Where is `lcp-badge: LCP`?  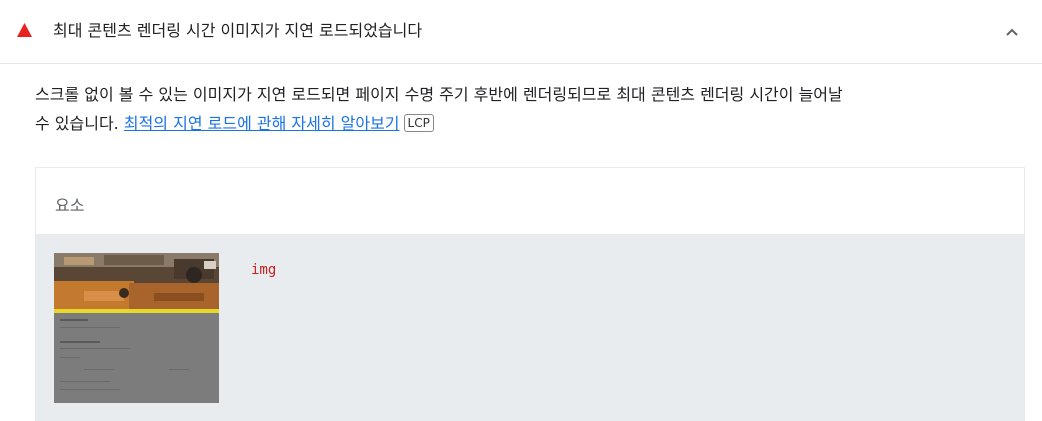 lcp-badge: LCP is located at coordinates (418, 123).